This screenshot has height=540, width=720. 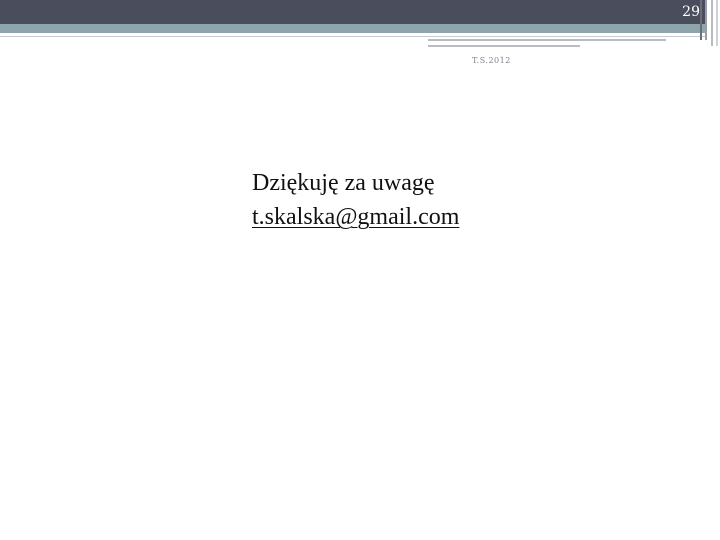 I want to click on slide-page-number: 29, so click(x=691, y=12).